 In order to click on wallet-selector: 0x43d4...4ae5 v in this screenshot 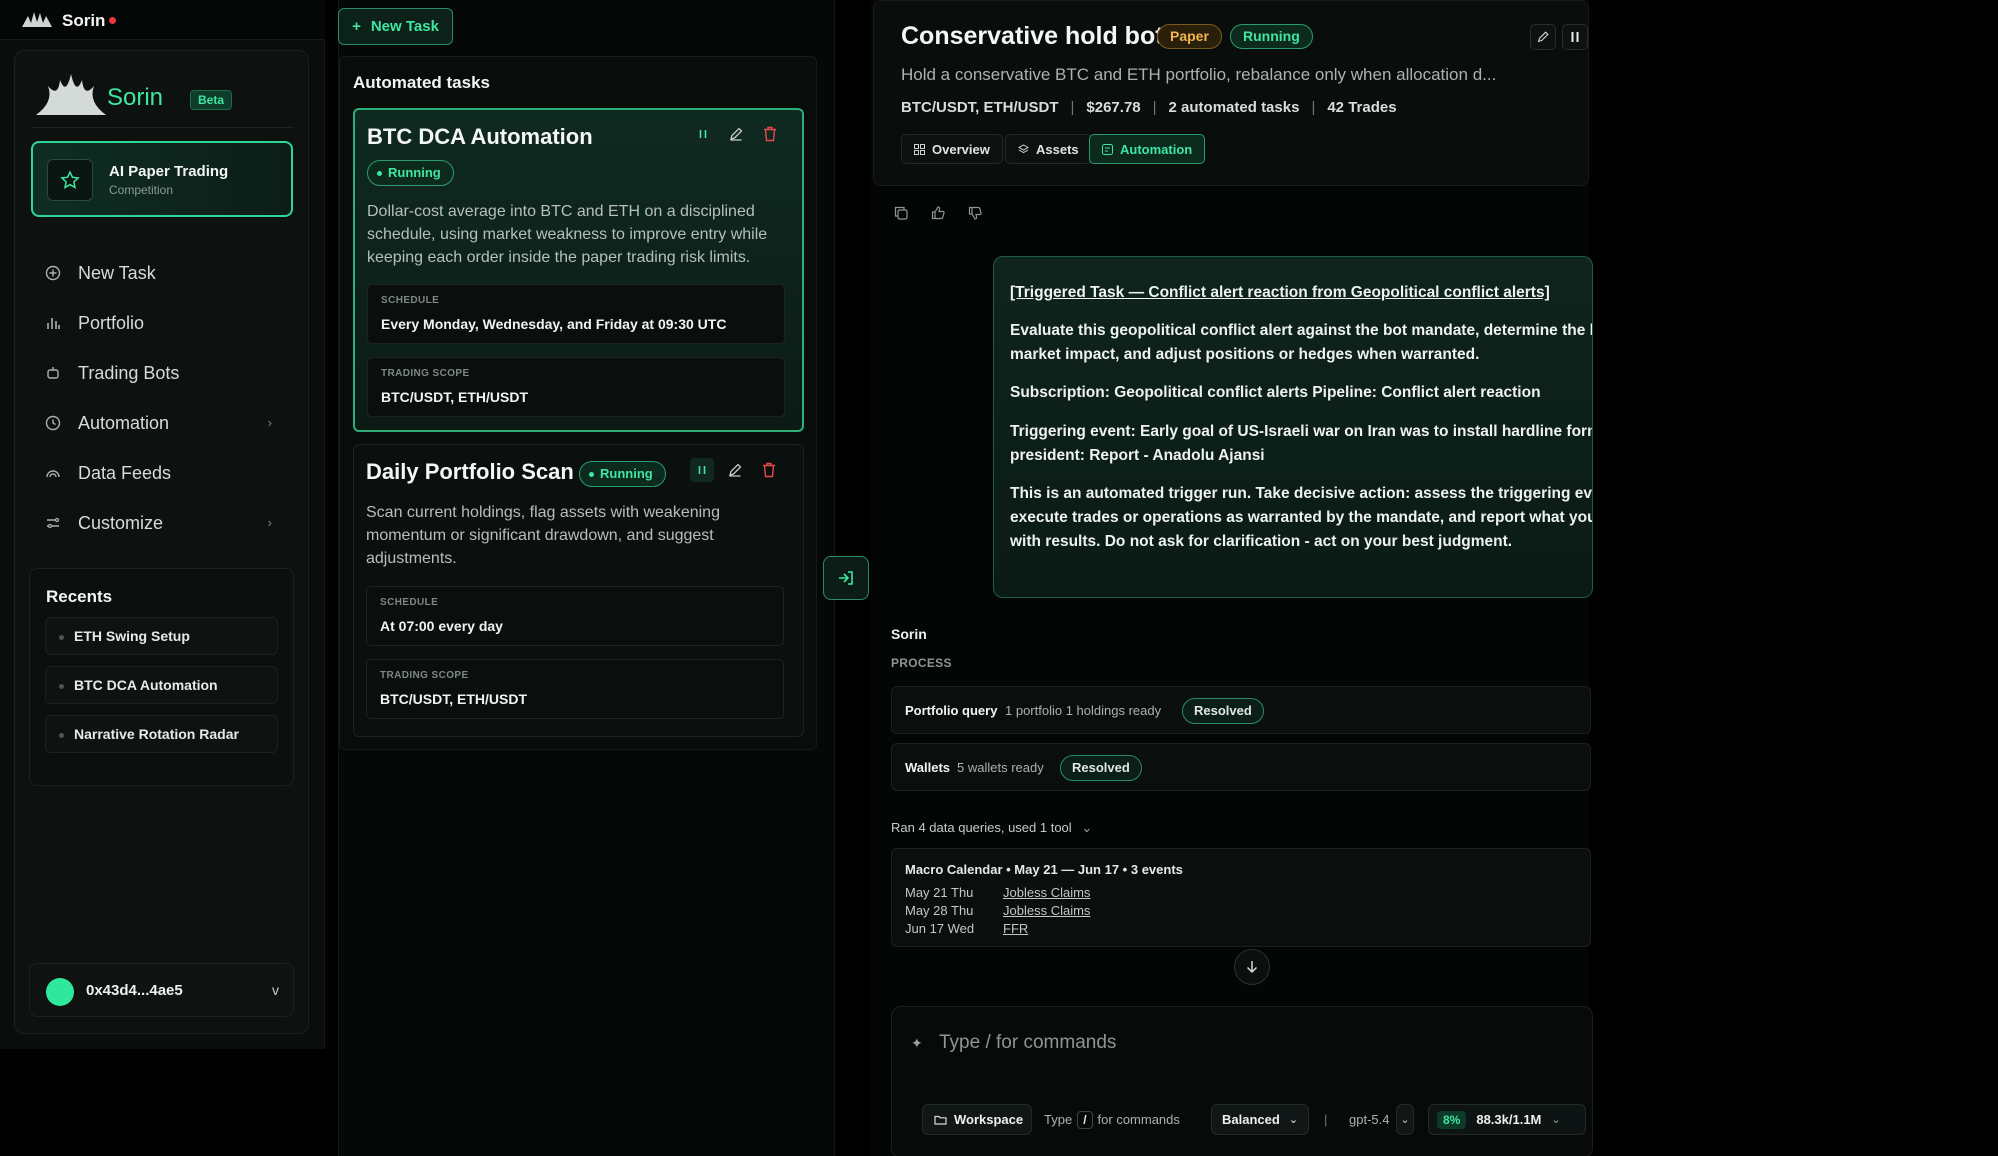, I will do `click(161, 990)`.